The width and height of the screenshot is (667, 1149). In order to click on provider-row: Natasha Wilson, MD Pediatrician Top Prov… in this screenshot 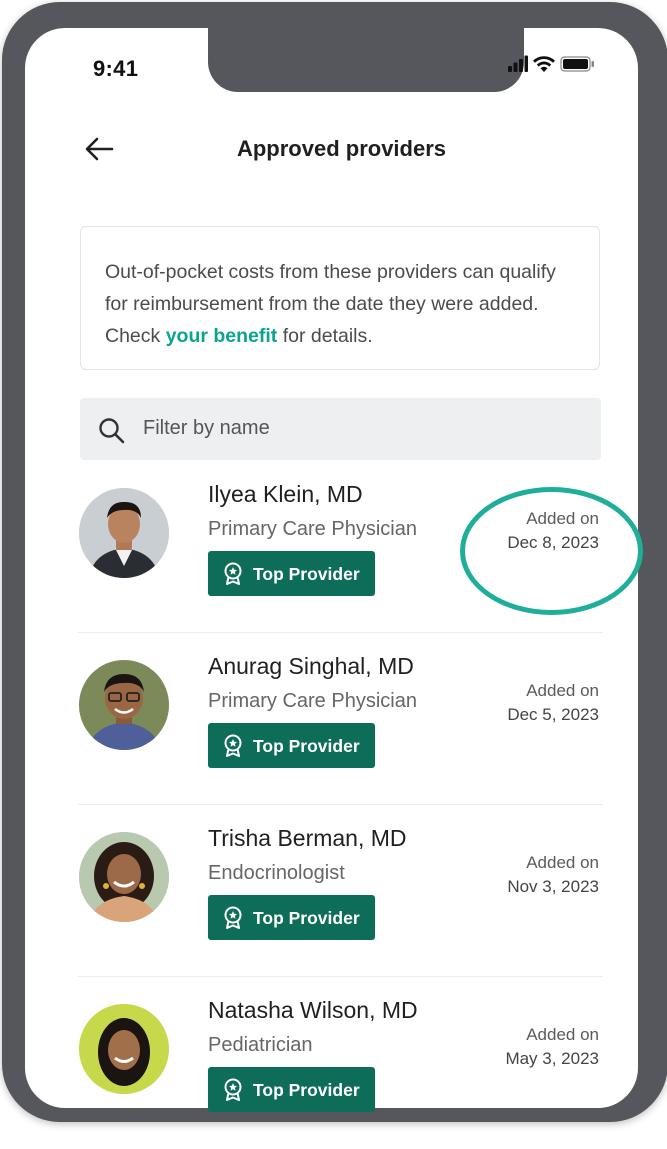, I will do `click(340, 1064)`.